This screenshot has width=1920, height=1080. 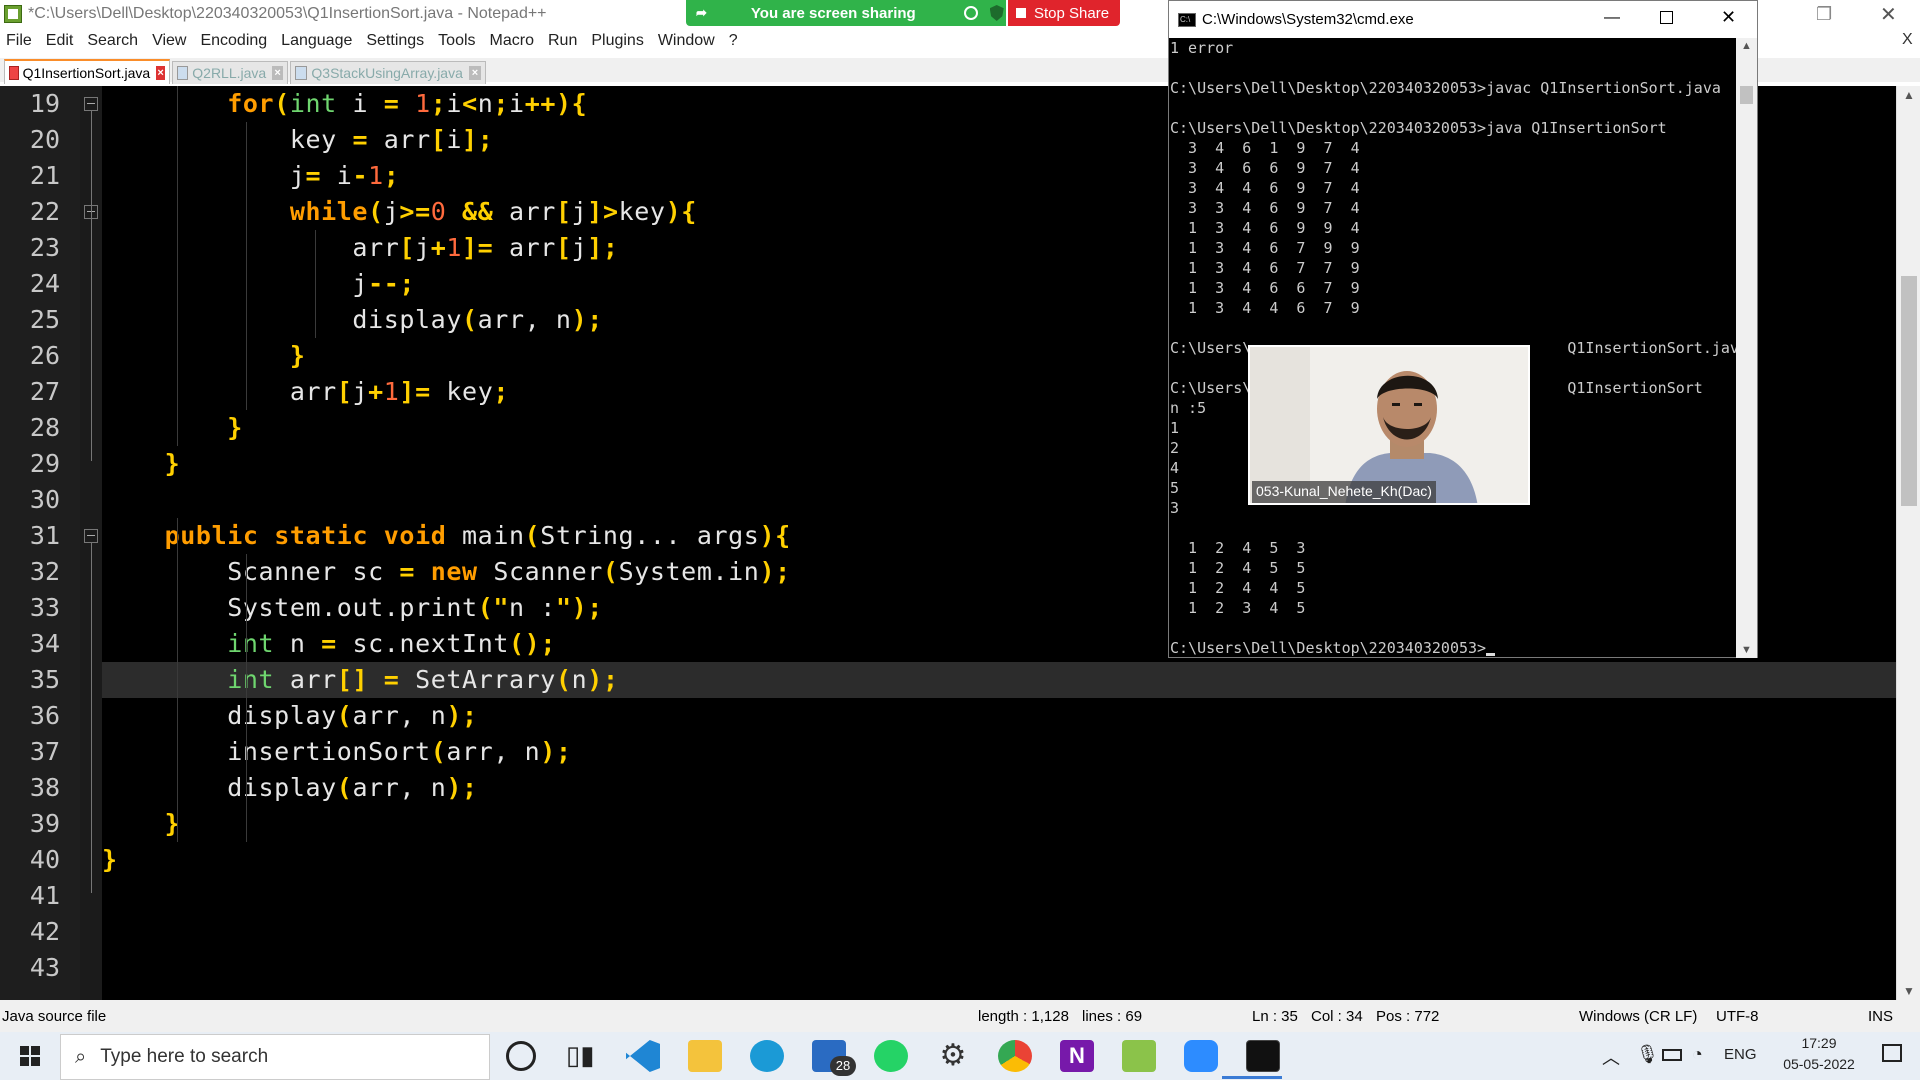 I want to click on cmd-cursor, so click(x=1491, y=654).